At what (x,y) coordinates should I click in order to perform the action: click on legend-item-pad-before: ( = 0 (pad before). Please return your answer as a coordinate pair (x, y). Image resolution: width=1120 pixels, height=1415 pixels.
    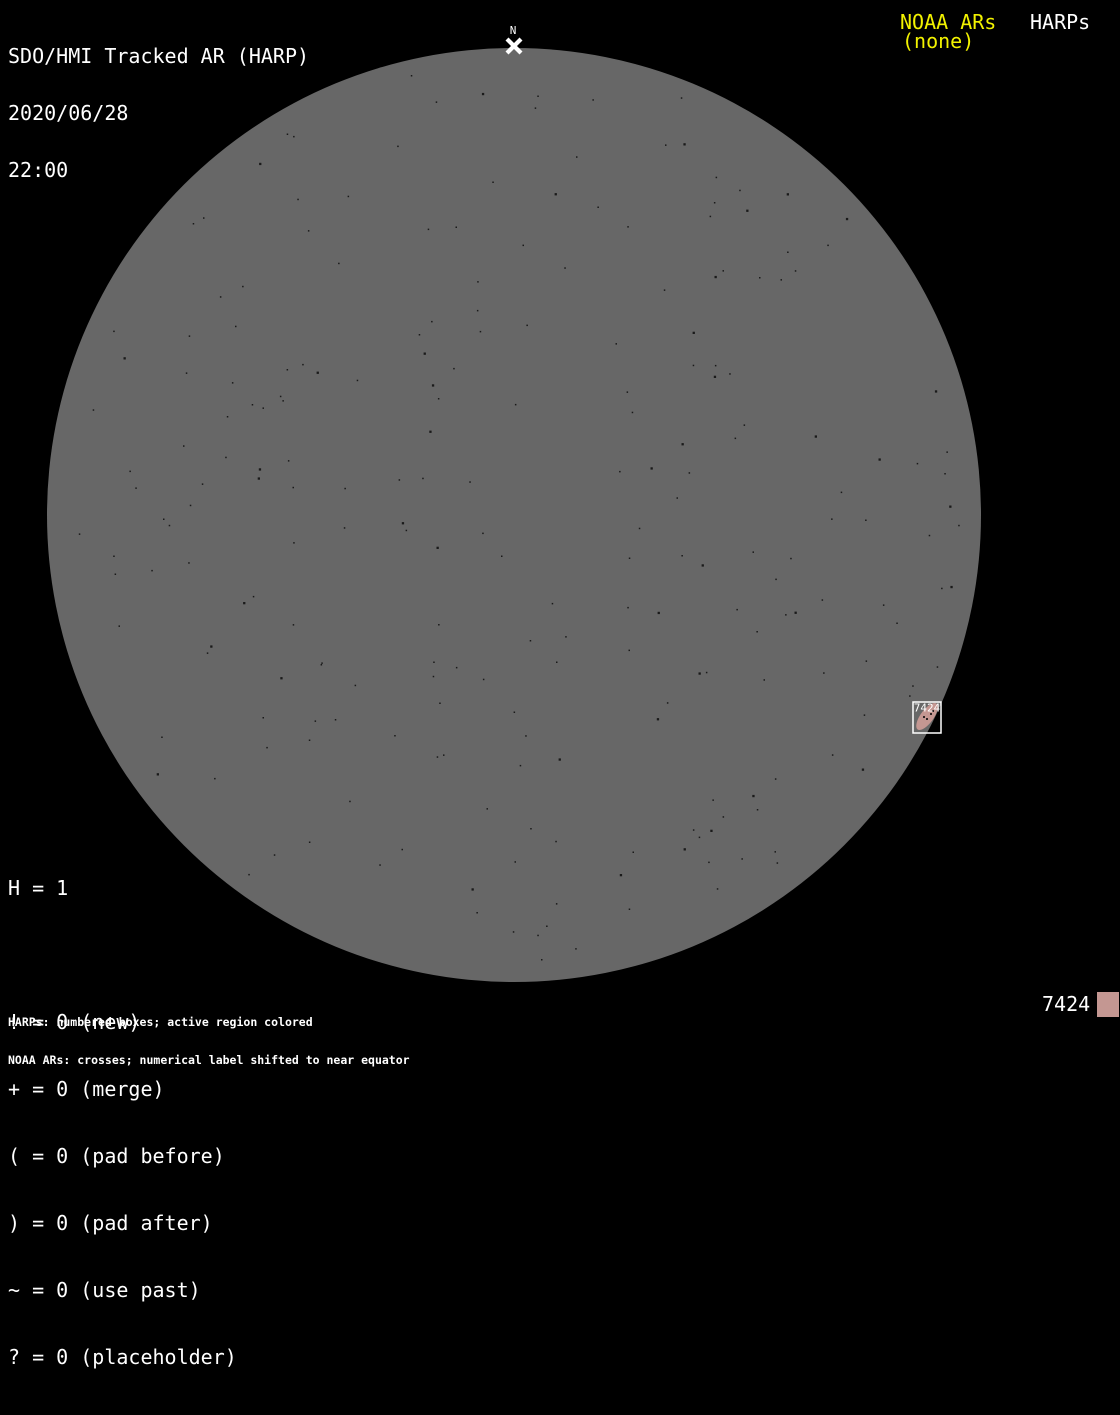
    Looking at the image, I should click on (116, 1156).